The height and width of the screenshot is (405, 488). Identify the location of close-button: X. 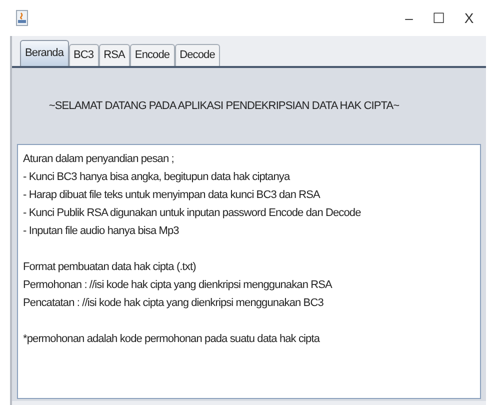
(469, 18).